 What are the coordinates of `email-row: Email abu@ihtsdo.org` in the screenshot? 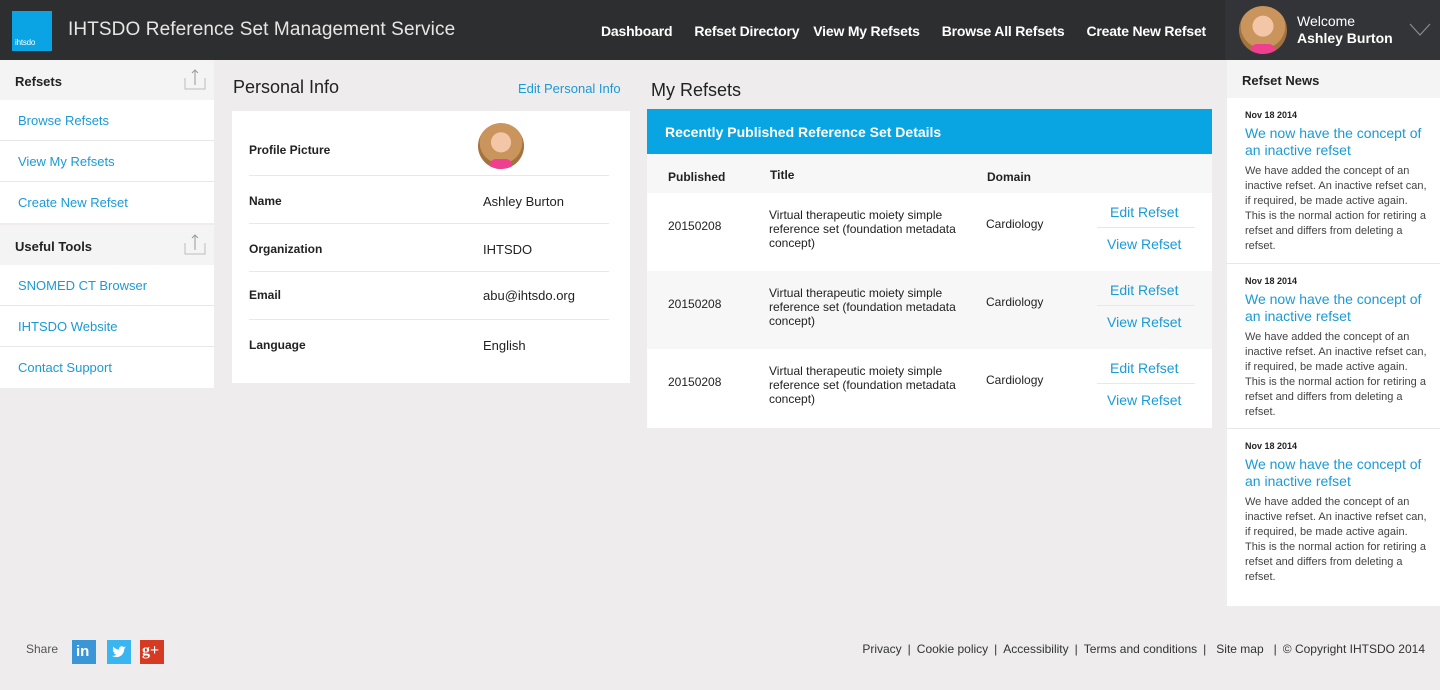 It's located at (429, 296).